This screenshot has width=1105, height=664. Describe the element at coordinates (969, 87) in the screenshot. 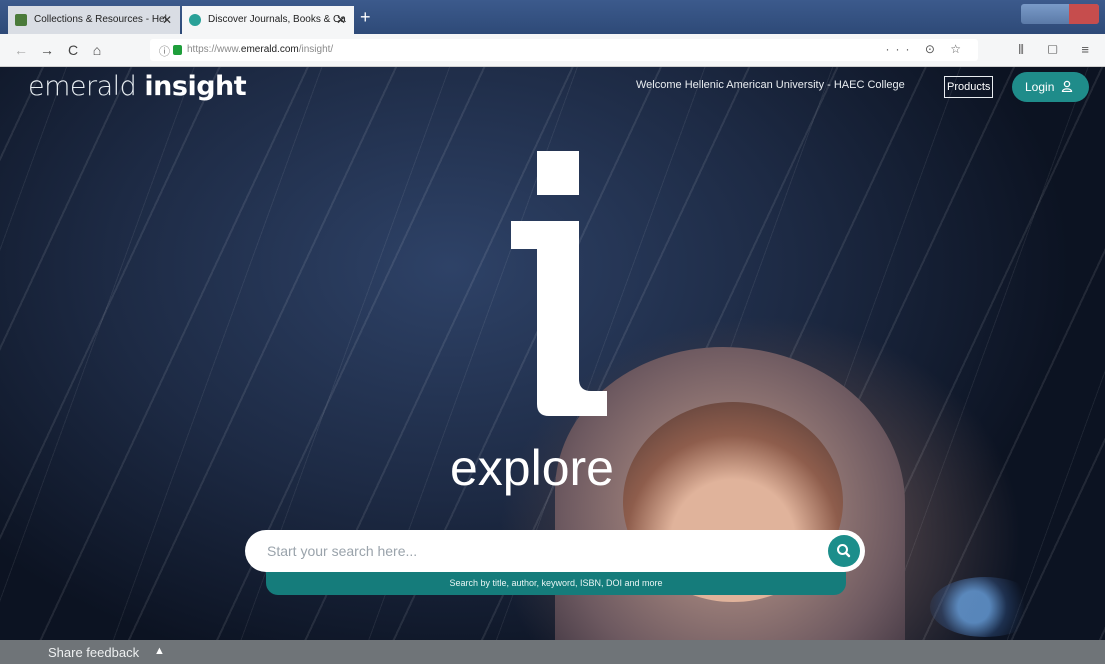

I see `products-link: Products` at that location.